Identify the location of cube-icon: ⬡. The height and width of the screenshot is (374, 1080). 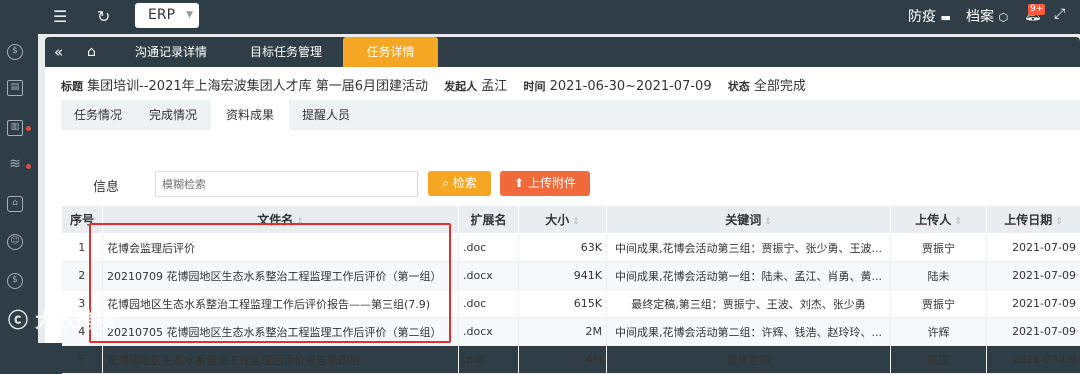
(1003, 17).